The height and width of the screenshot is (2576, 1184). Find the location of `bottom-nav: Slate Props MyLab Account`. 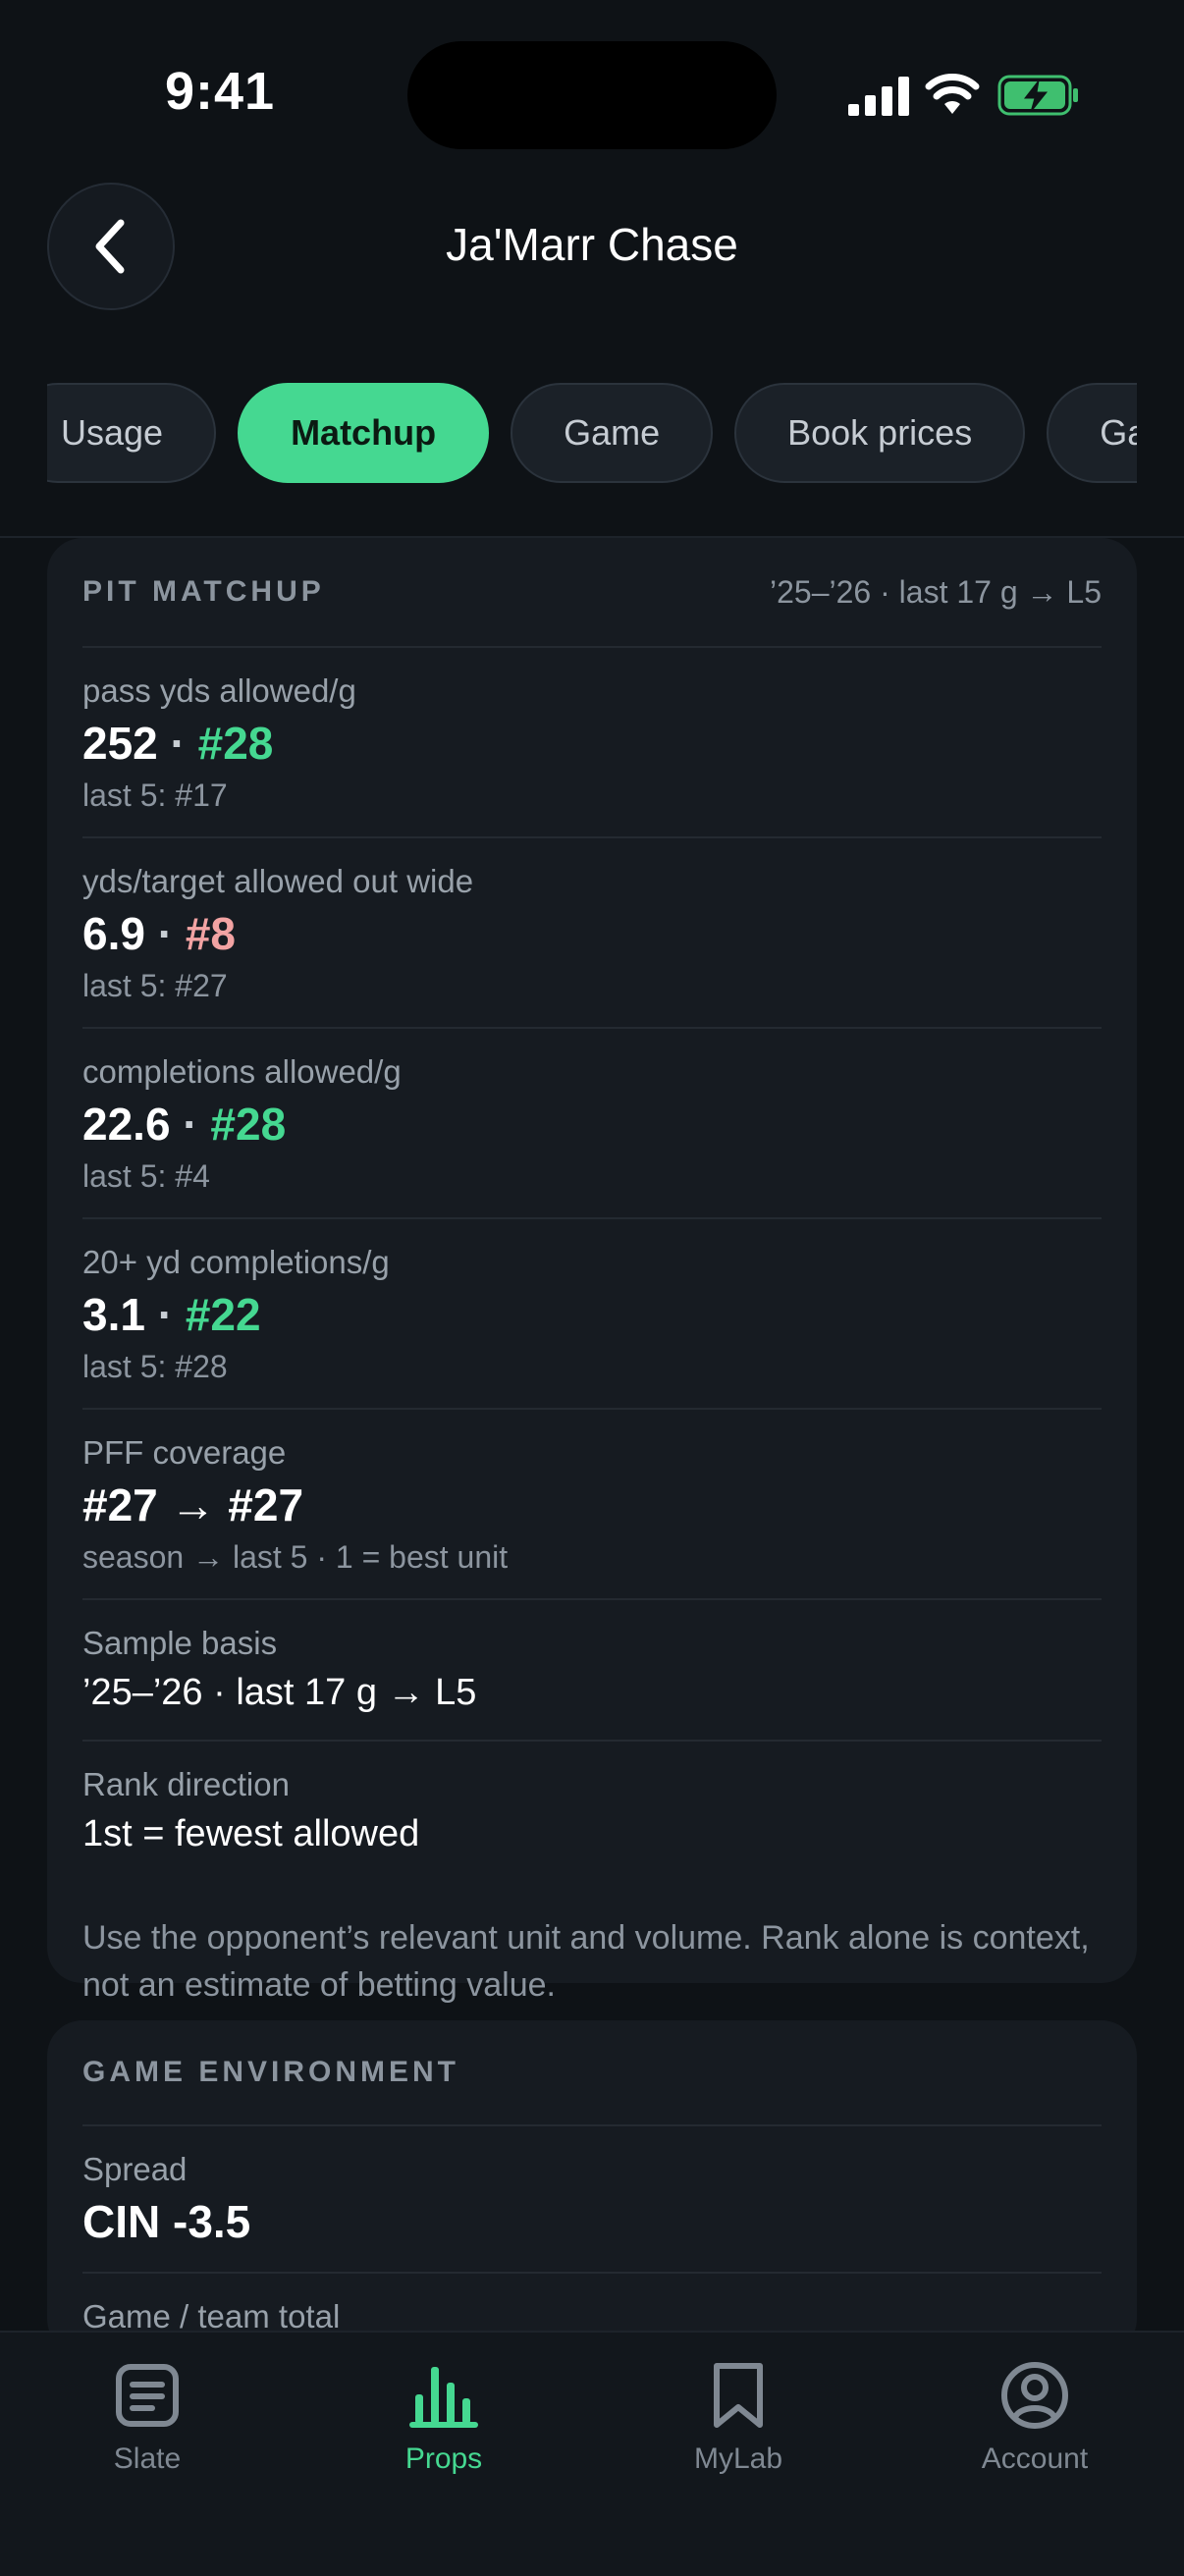

bottom-nav: Slate Props MyLab Account is located at coordinates (592, 2453).